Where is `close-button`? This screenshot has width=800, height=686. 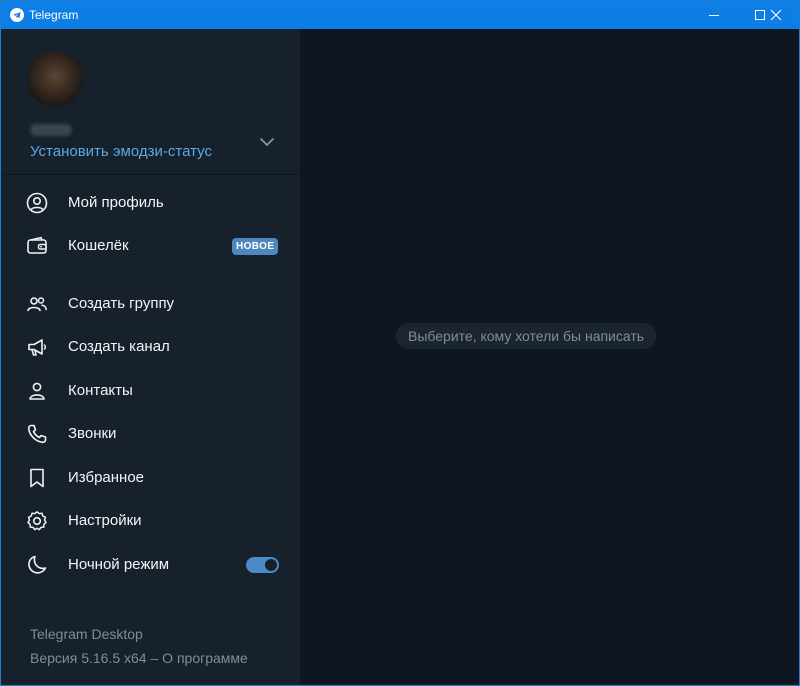
close-button is located at coordinates (776, 15).